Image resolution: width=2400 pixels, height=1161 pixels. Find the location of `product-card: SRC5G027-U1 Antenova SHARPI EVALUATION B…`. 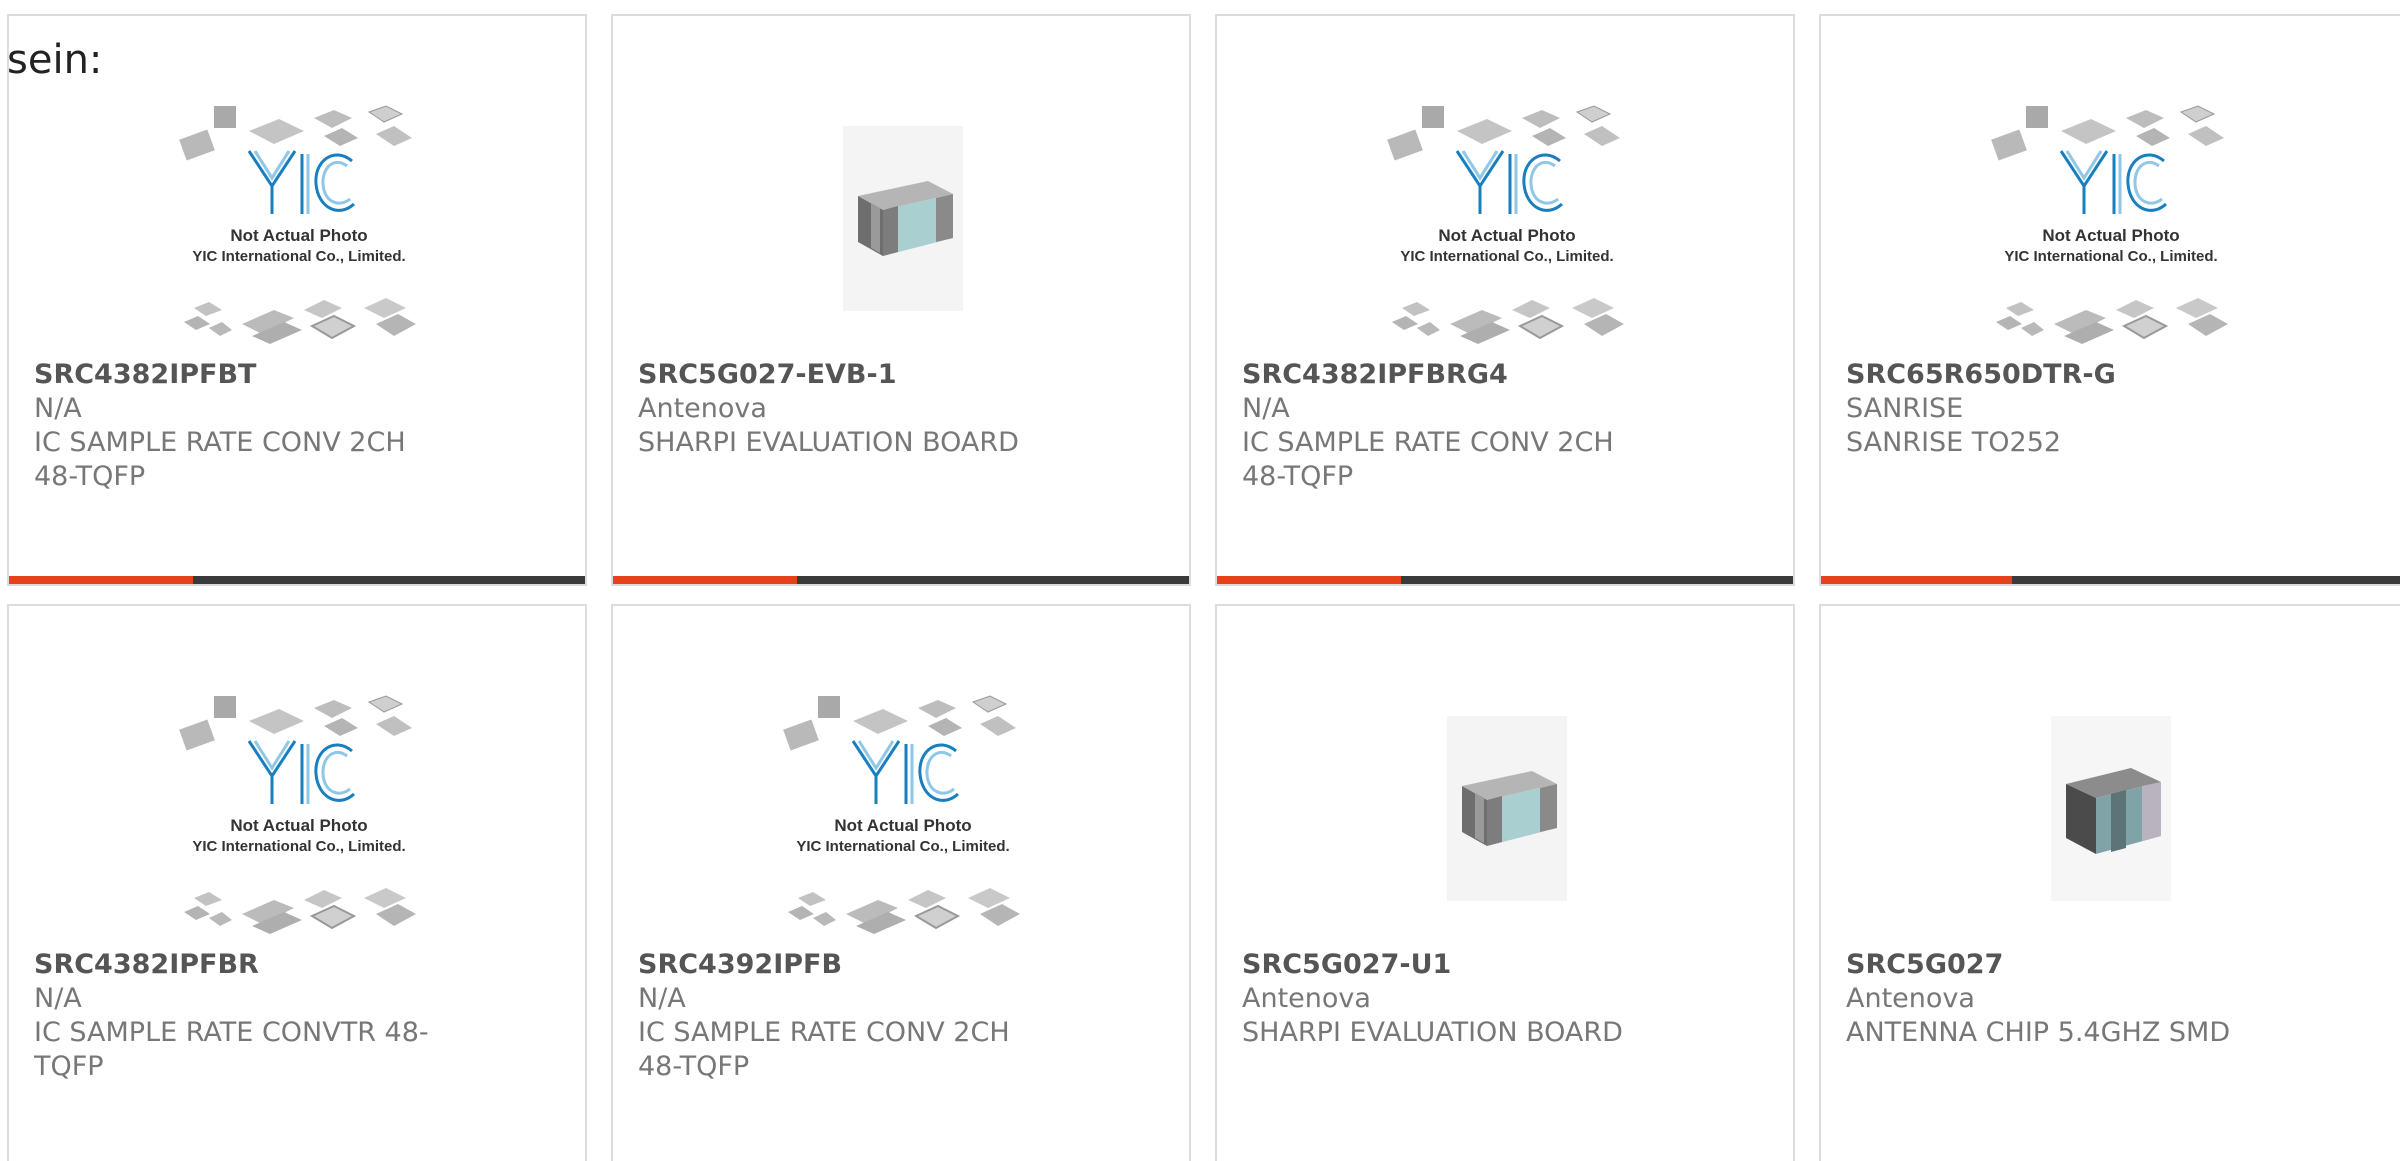

product-card: SRC5G027-U1 Antenova SHARPI EVALUATION B… is located at coordinates (1505, 882).